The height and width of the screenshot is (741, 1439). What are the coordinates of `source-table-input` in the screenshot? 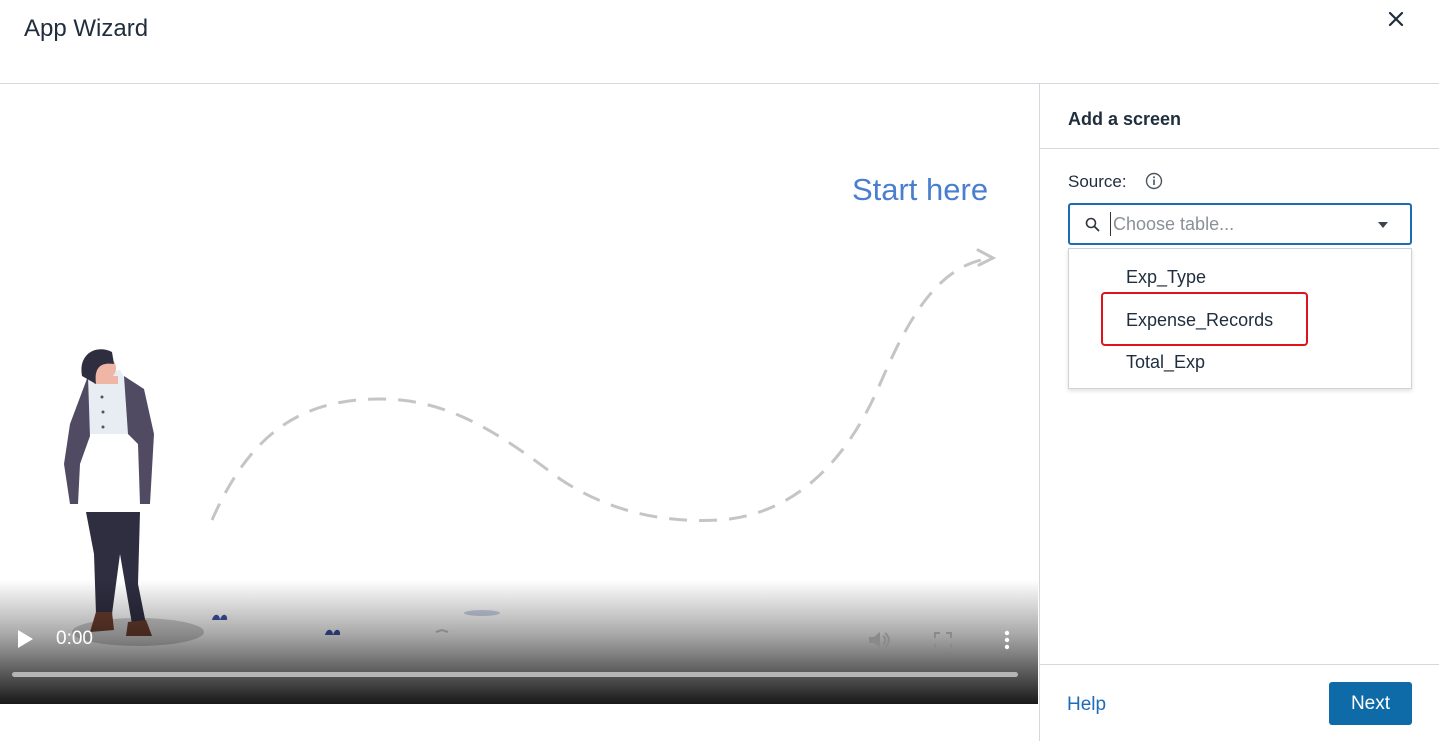 It's located at (1240, 224).